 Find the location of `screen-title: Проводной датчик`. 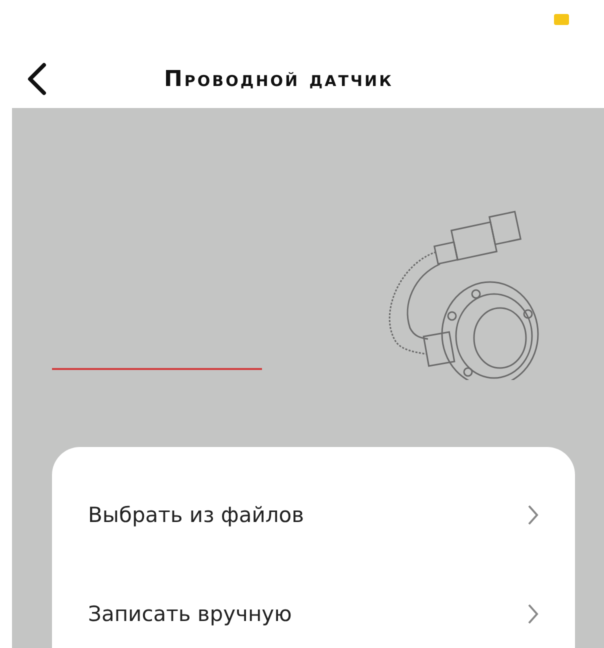

screen-title: Проводной датчик is located at coordinates (279, 79).